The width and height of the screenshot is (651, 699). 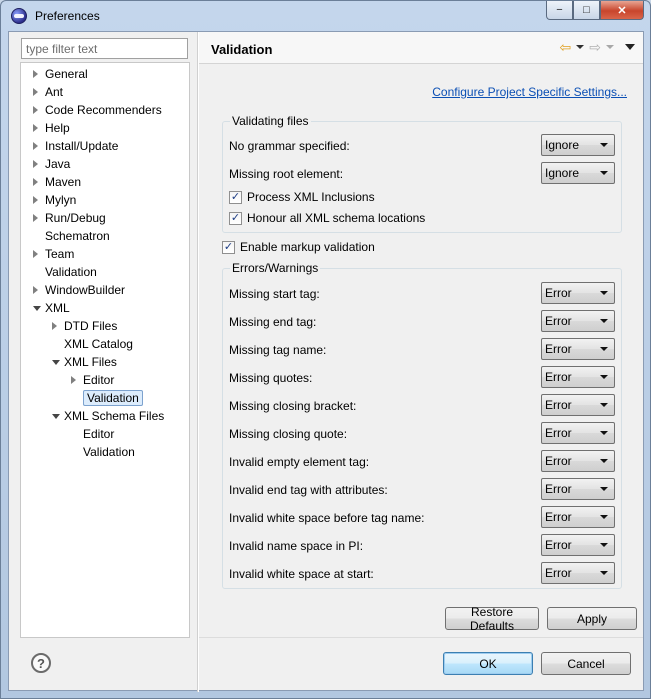 I want to click on back-dropdown-icon, so click(x=580, y=47).